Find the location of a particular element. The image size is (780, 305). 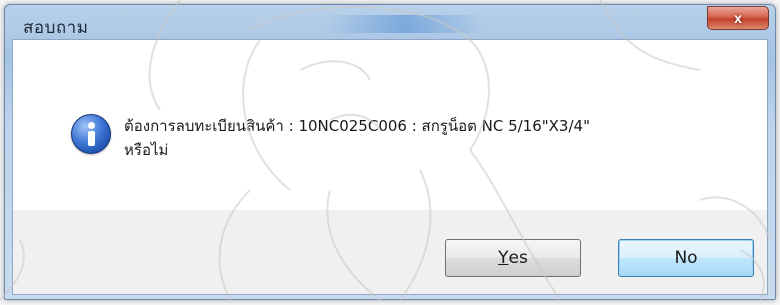

title-bar: สอบถาม x is located at coordinates (390, 22).